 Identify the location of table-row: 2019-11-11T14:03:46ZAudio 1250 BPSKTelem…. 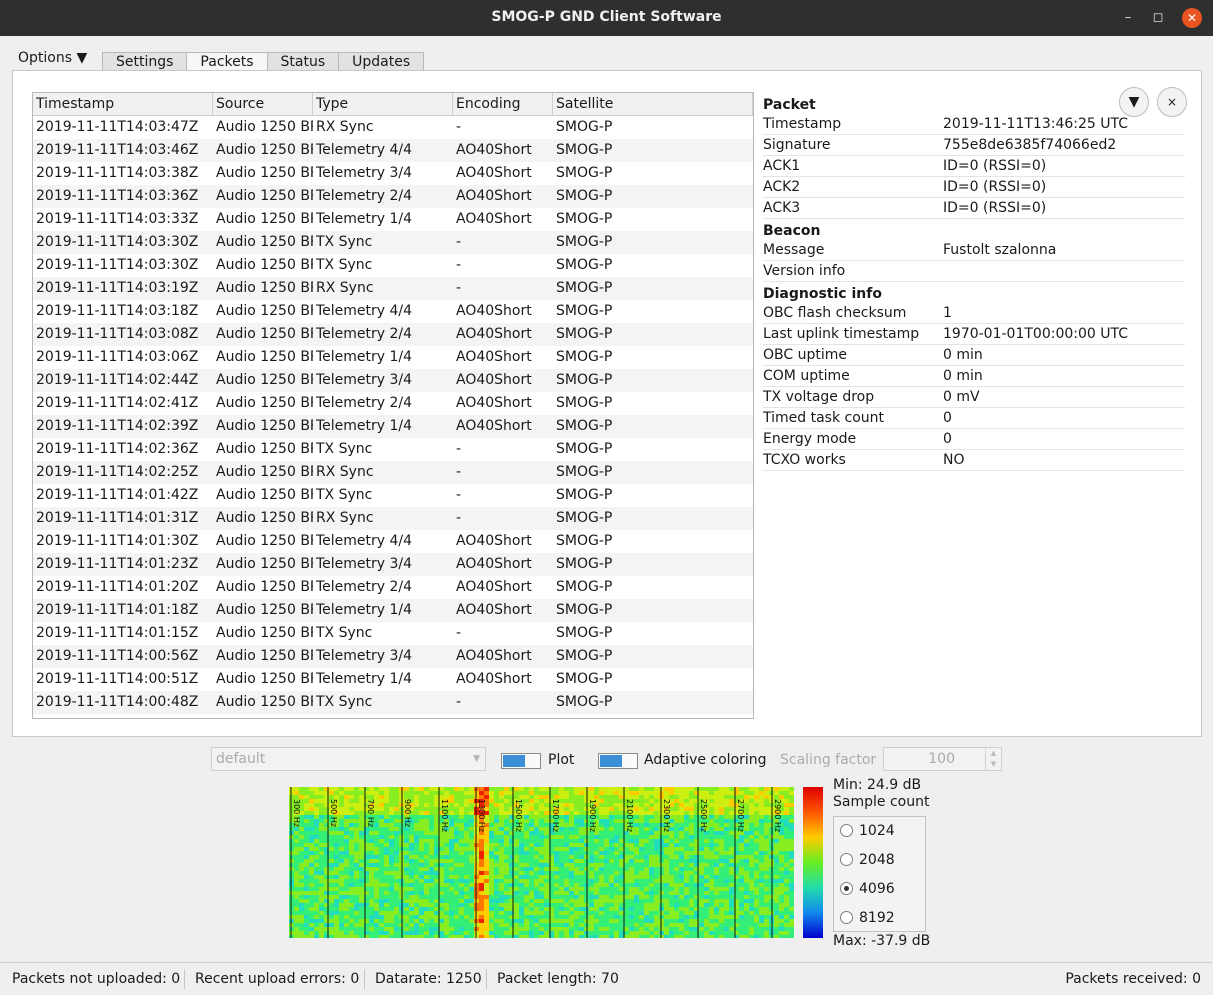
(393, 150).